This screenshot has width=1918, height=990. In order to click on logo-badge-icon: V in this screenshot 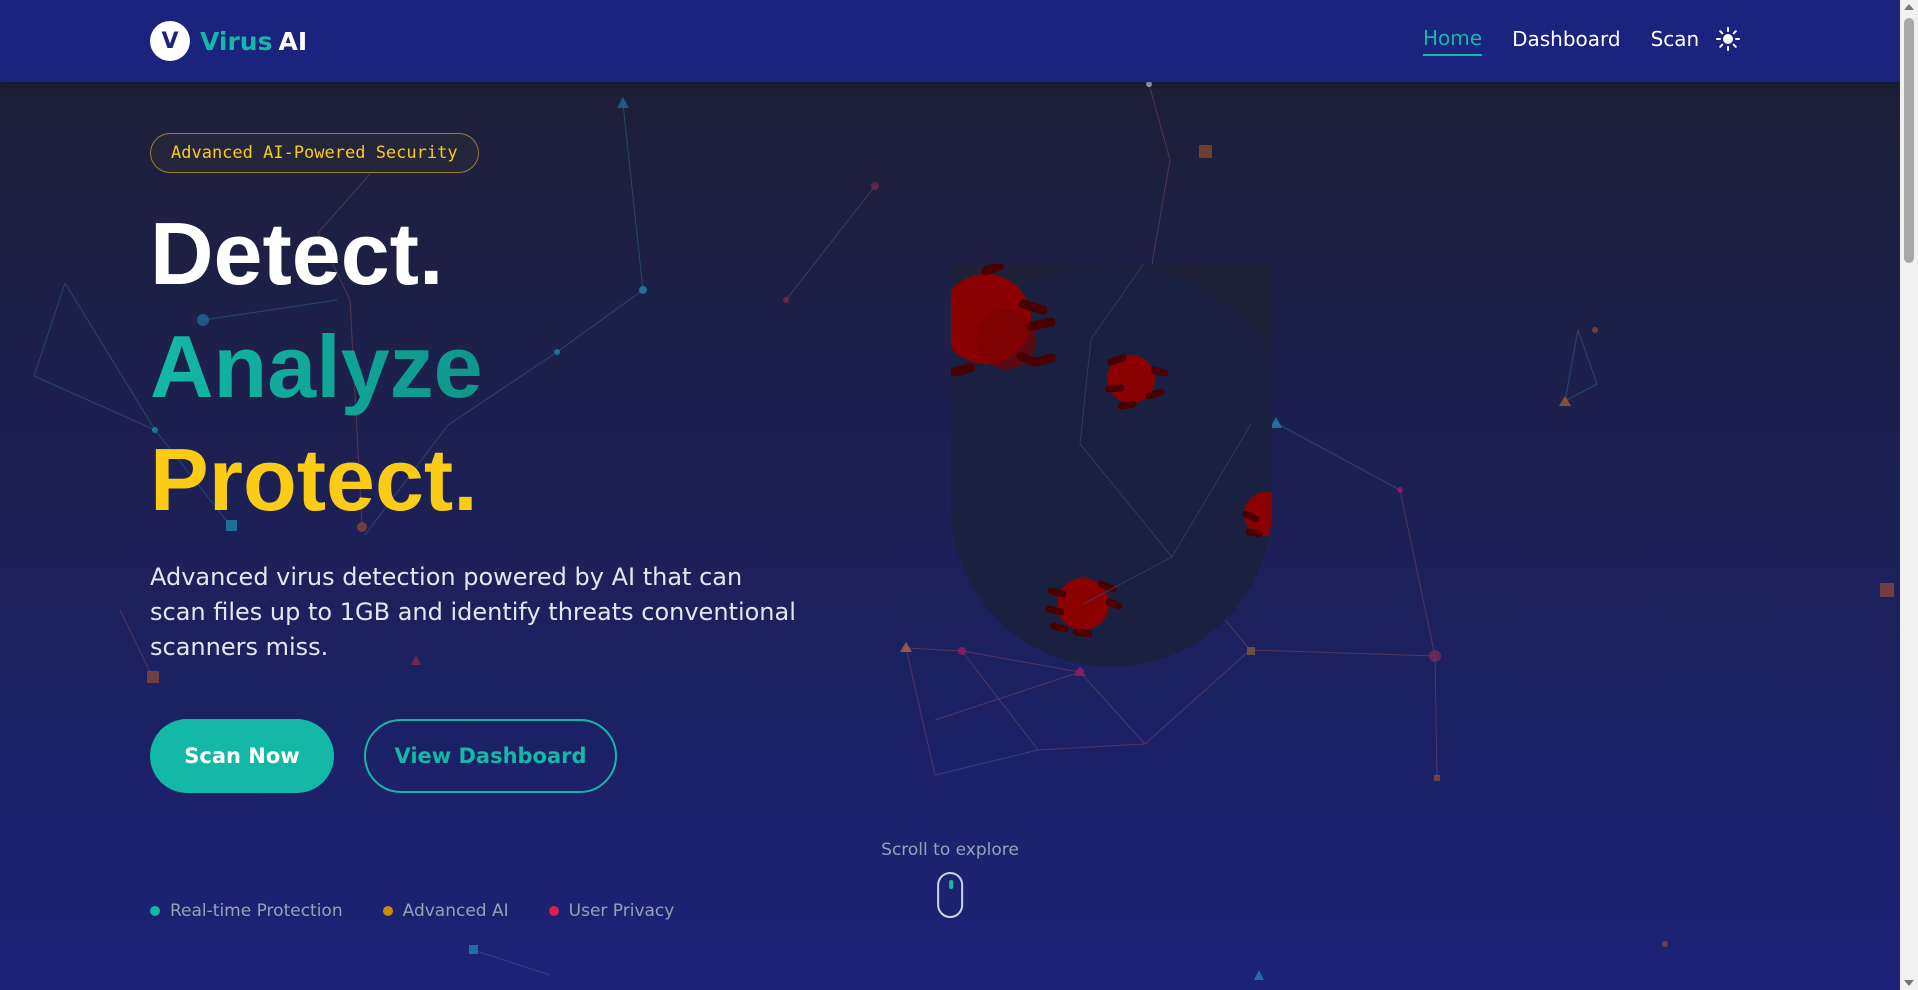, I will do `click(170, 41)`.